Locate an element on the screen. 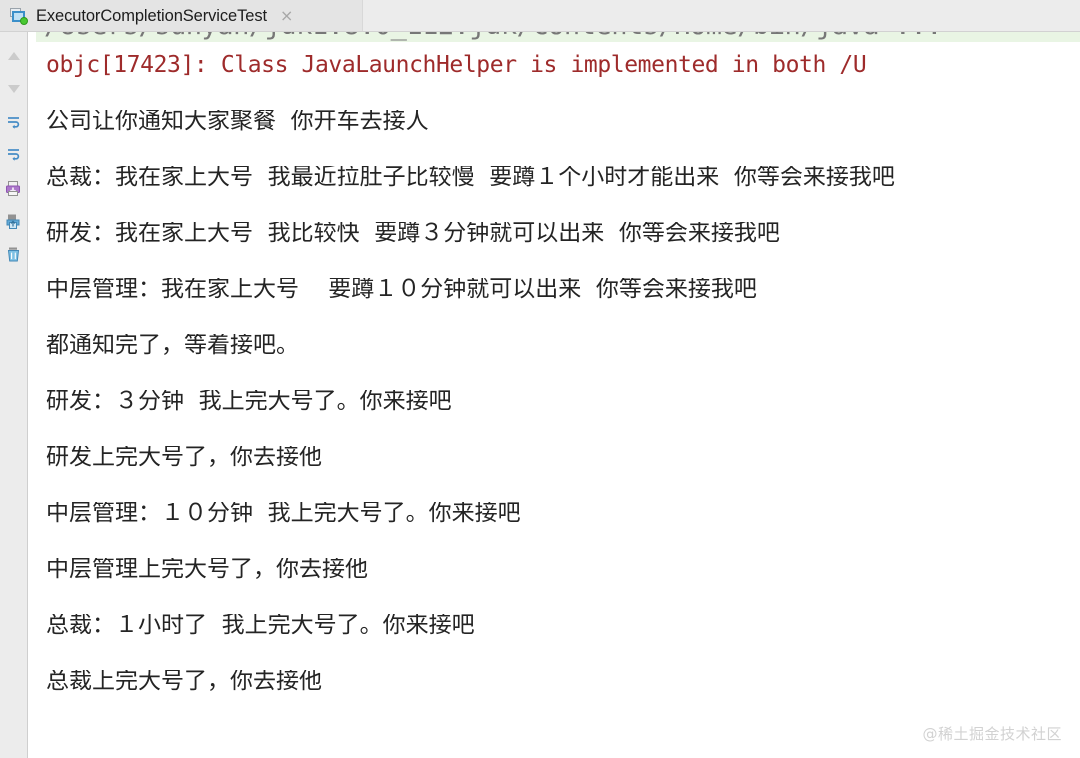 This screenshot has width=1080, height=758. export-button is located at coordinates (14, 221).